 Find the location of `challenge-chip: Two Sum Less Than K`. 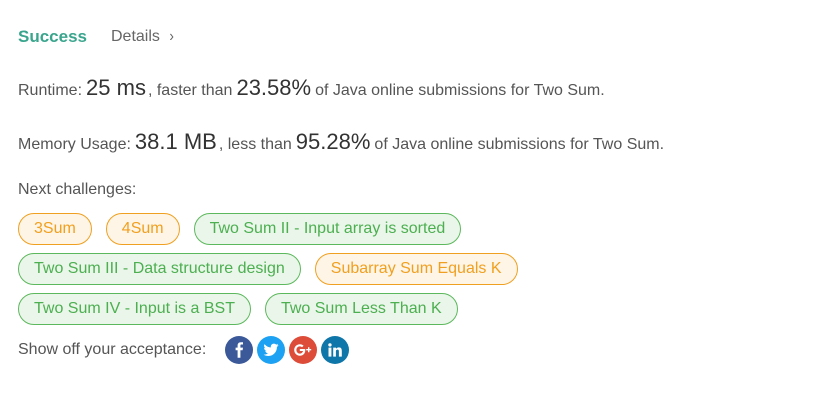

challenge-chip: Two Sum Less Than K is located at coordinates (361, 309).